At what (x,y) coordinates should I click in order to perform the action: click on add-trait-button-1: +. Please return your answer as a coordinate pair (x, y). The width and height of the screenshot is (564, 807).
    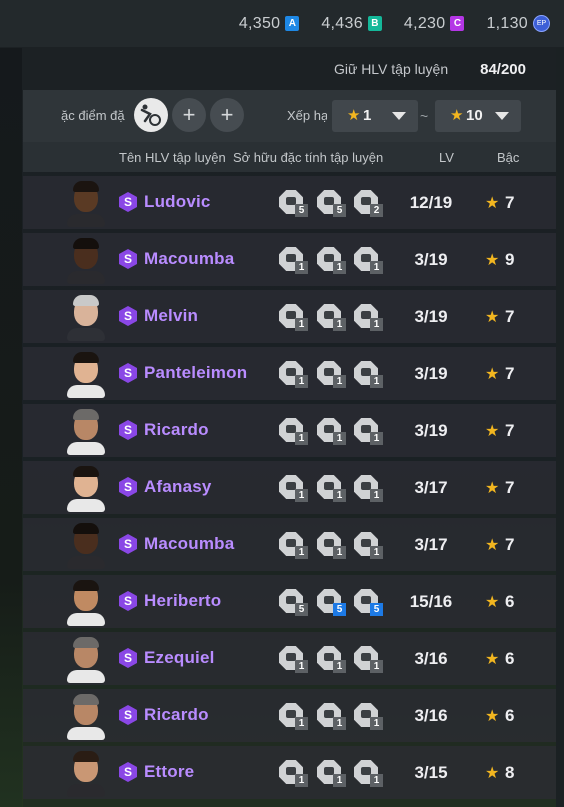
    Looking at the image, I should click on (189, 115).